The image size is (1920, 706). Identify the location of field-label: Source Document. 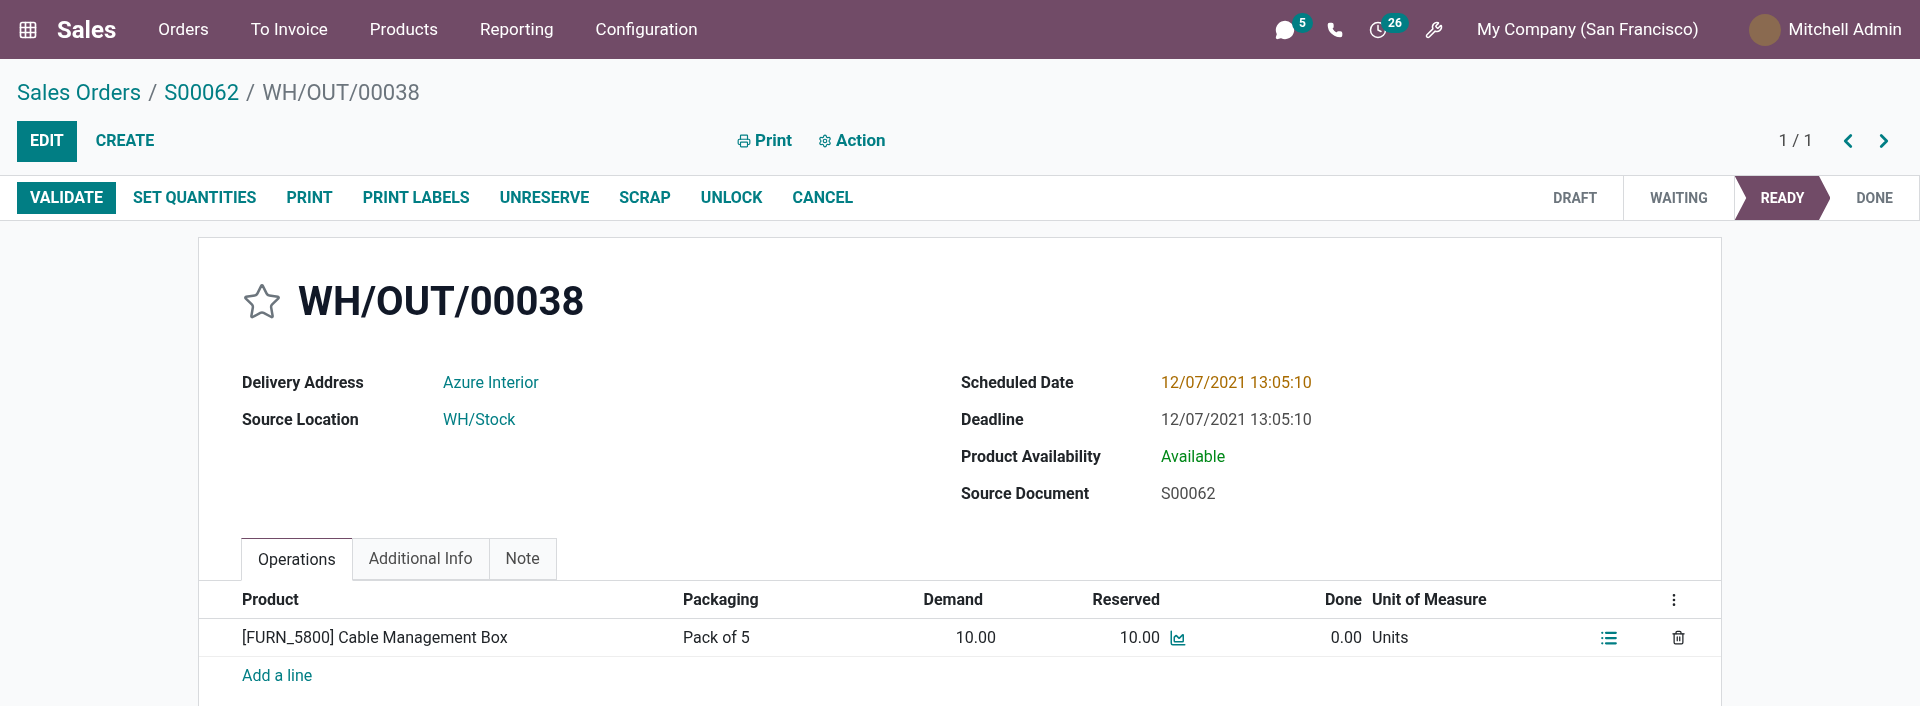
(1026, 493).